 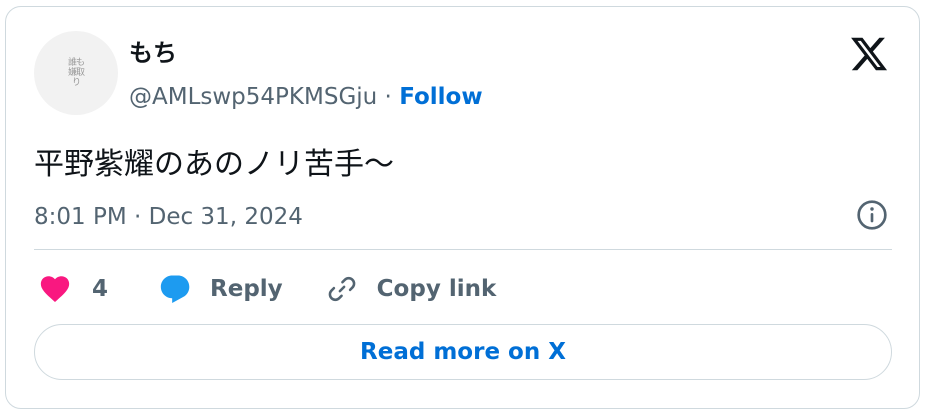 What do you see at coordinates (246, 289) in the screenshot?
I see `reply-label: Reply` at bounding box center [246, 289].